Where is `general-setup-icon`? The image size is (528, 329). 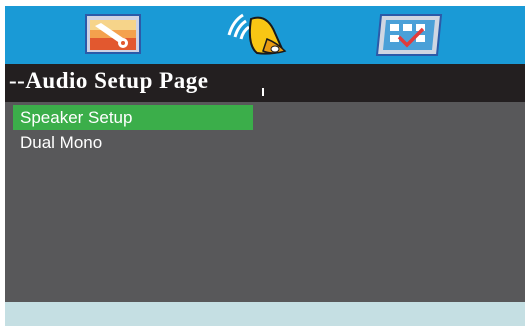
general-setup-icon is located at coordinates (113, 34).